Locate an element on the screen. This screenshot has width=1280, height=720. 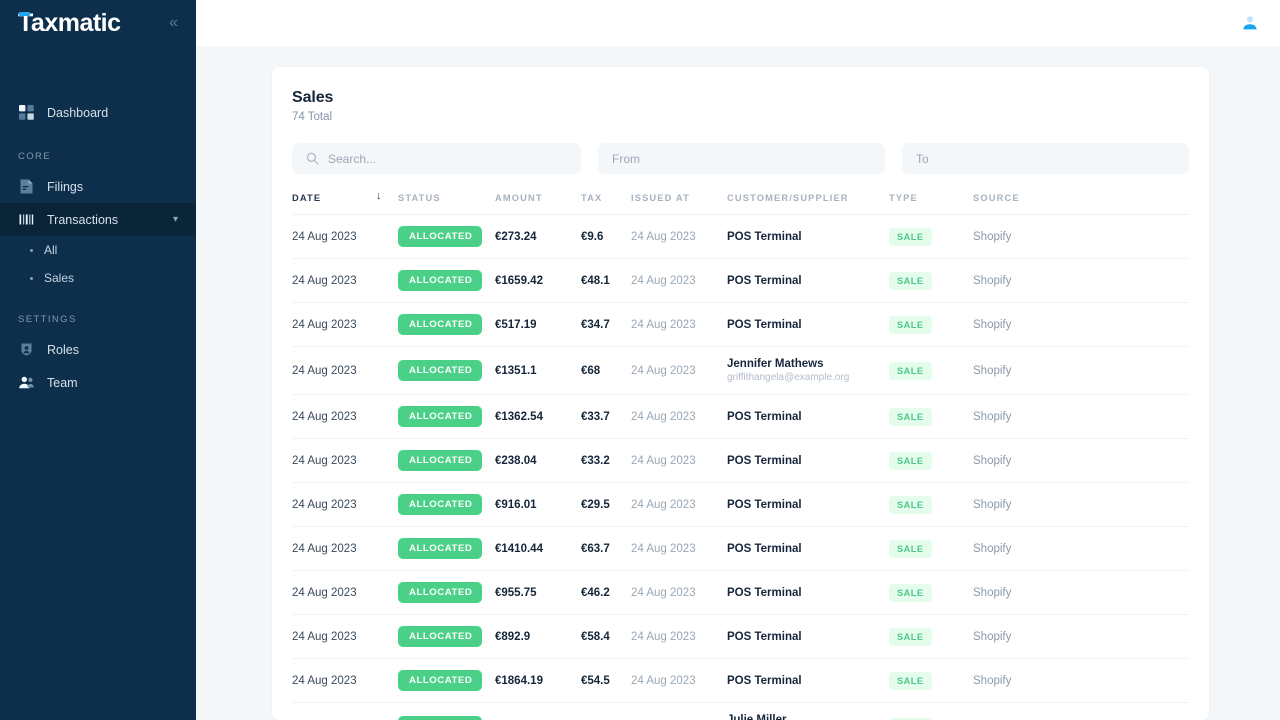
row-tax: €54.5 is located at coordinates (595, 680).